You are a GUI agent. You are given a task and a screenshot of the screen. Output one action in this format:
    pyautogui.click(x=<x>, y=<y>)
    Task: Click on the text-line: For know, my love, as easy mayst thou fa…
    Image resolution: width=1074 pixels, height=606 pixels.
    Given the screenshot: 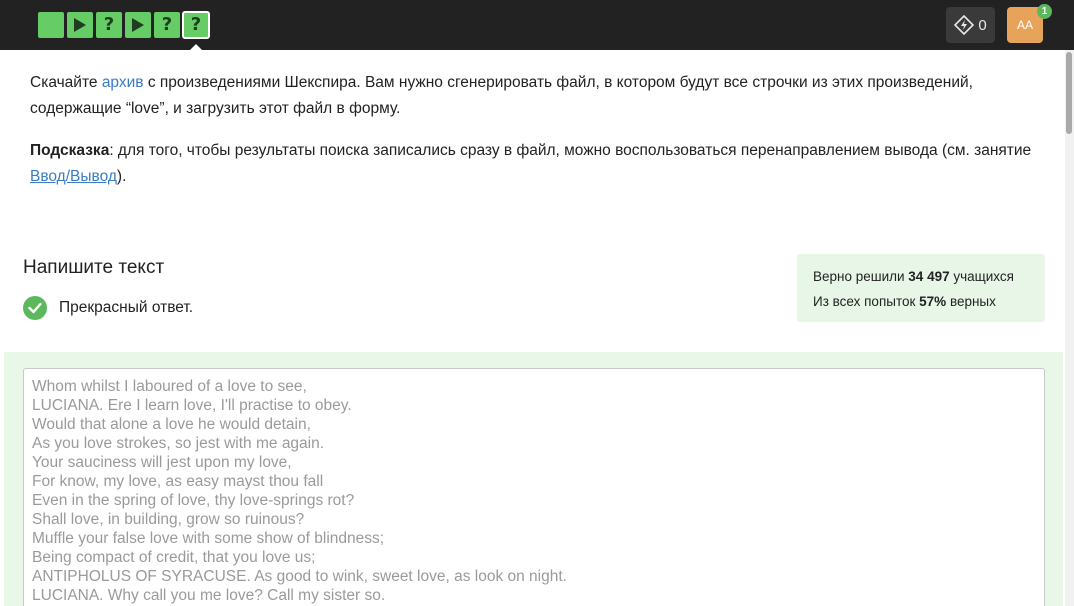 What is the action you would take?
    pyautogui.click(x=178, y=481)
    